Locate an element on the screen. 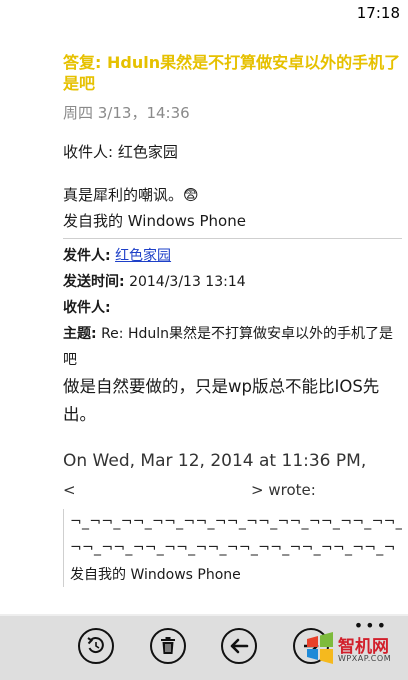  quoted-from-label: 发件人: is located at coordinates (87, 256).